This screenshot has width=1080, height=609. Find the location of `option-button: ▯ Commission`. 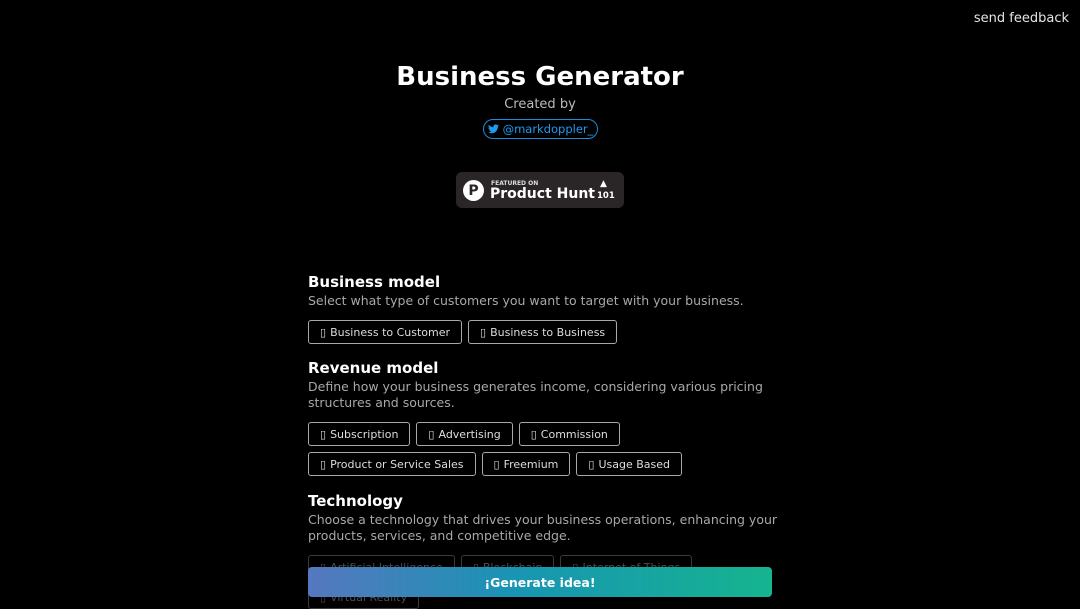

option-button: ▯ Commission is located at coordinates (569, 434).